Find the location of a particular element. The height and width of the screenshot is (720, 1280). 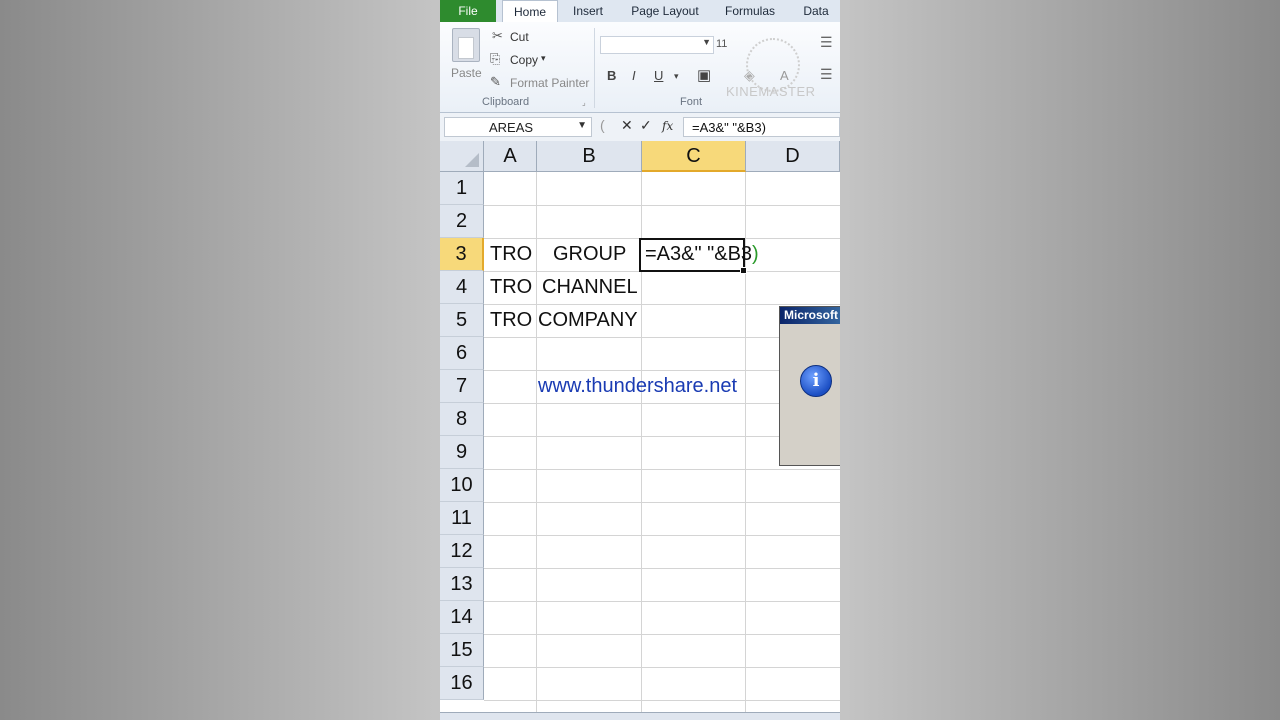

row-header-4: 4 is located at coordinates (462, 287).